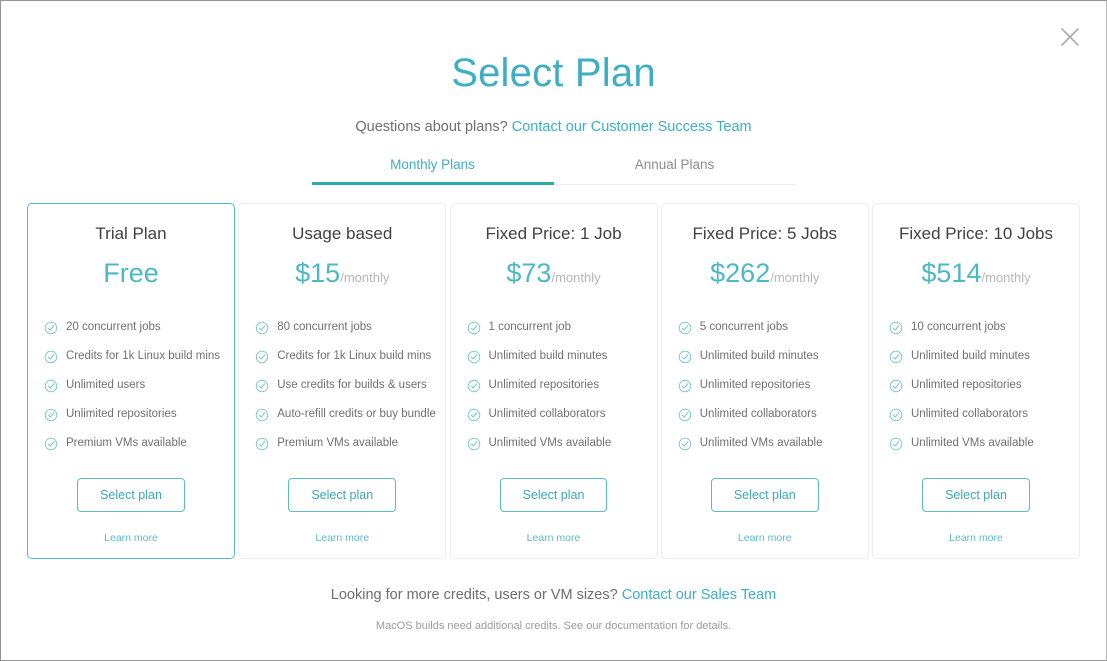 The height and width of the screenshot is (661, 1107). What do you see at coordinates (674, 164) in the screenshot?
I see `tab-annual-plans-label: Annual Plans` at bounding box center [674, 164].